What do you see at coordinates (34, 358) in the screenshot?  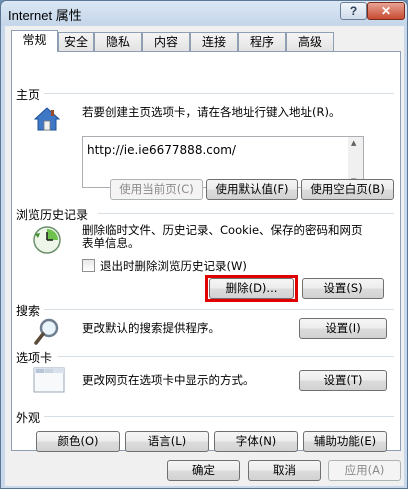 I see `tabs-section-title: 选项卡` at bounding box center [34, 358].